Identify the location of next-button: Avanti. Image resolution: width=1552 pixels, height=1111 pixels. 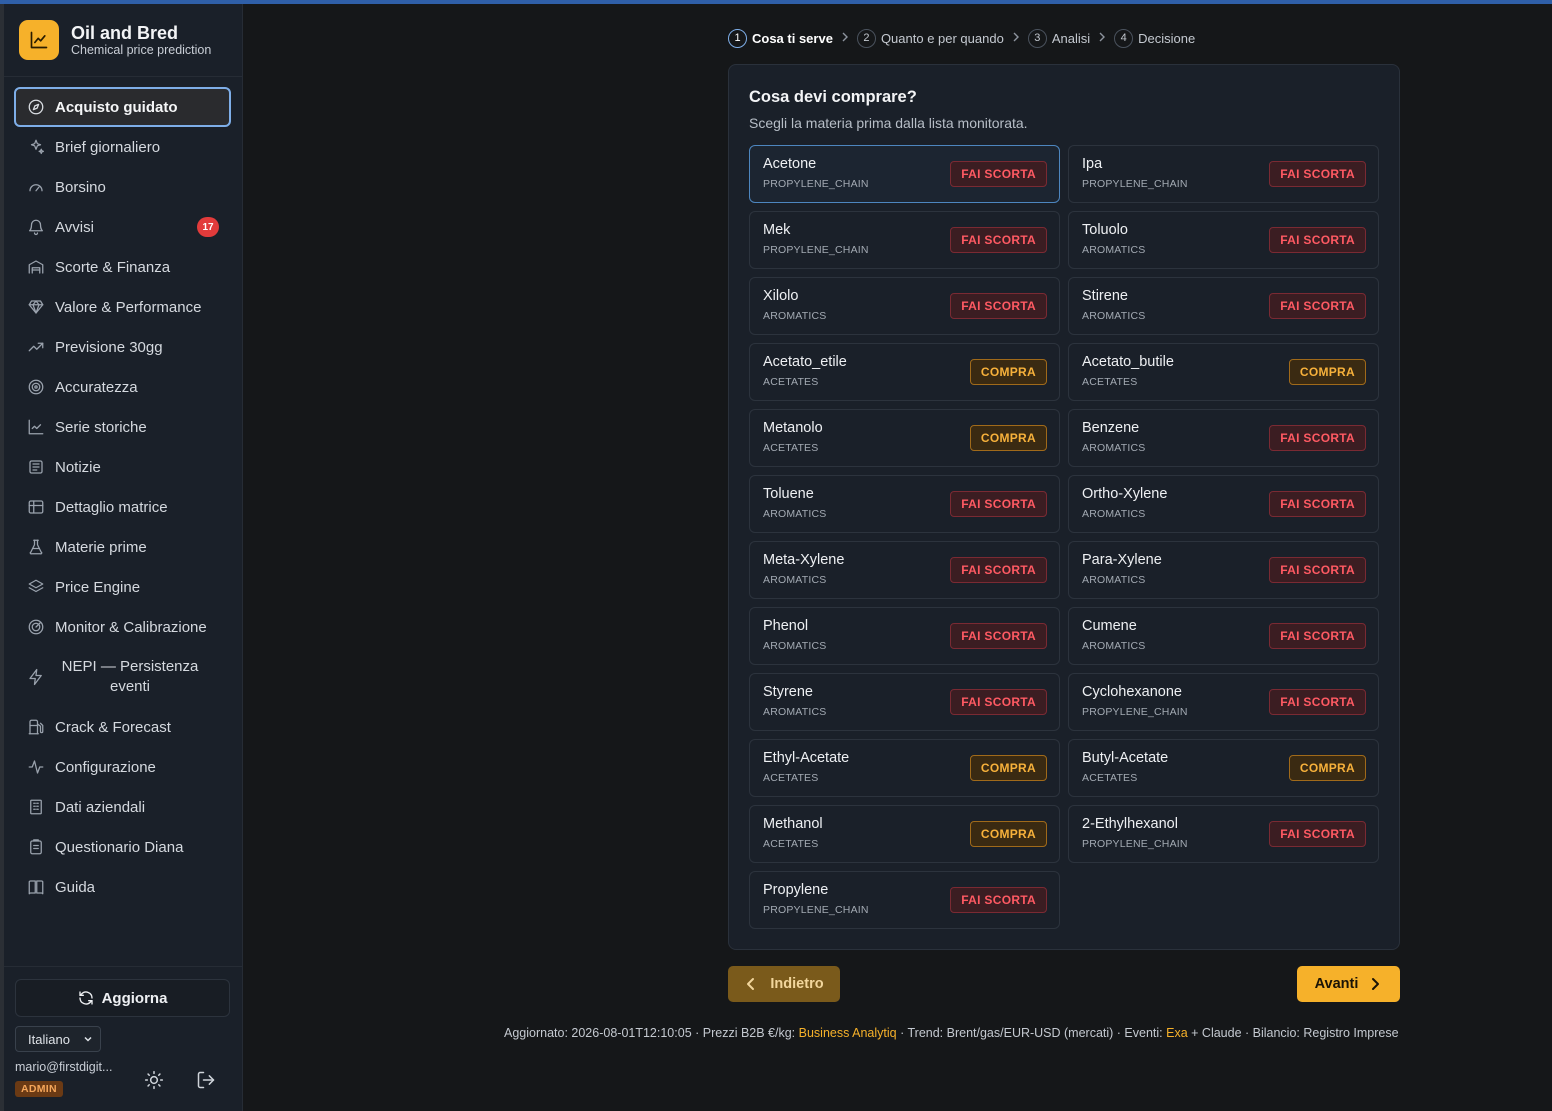
(1348, 984).